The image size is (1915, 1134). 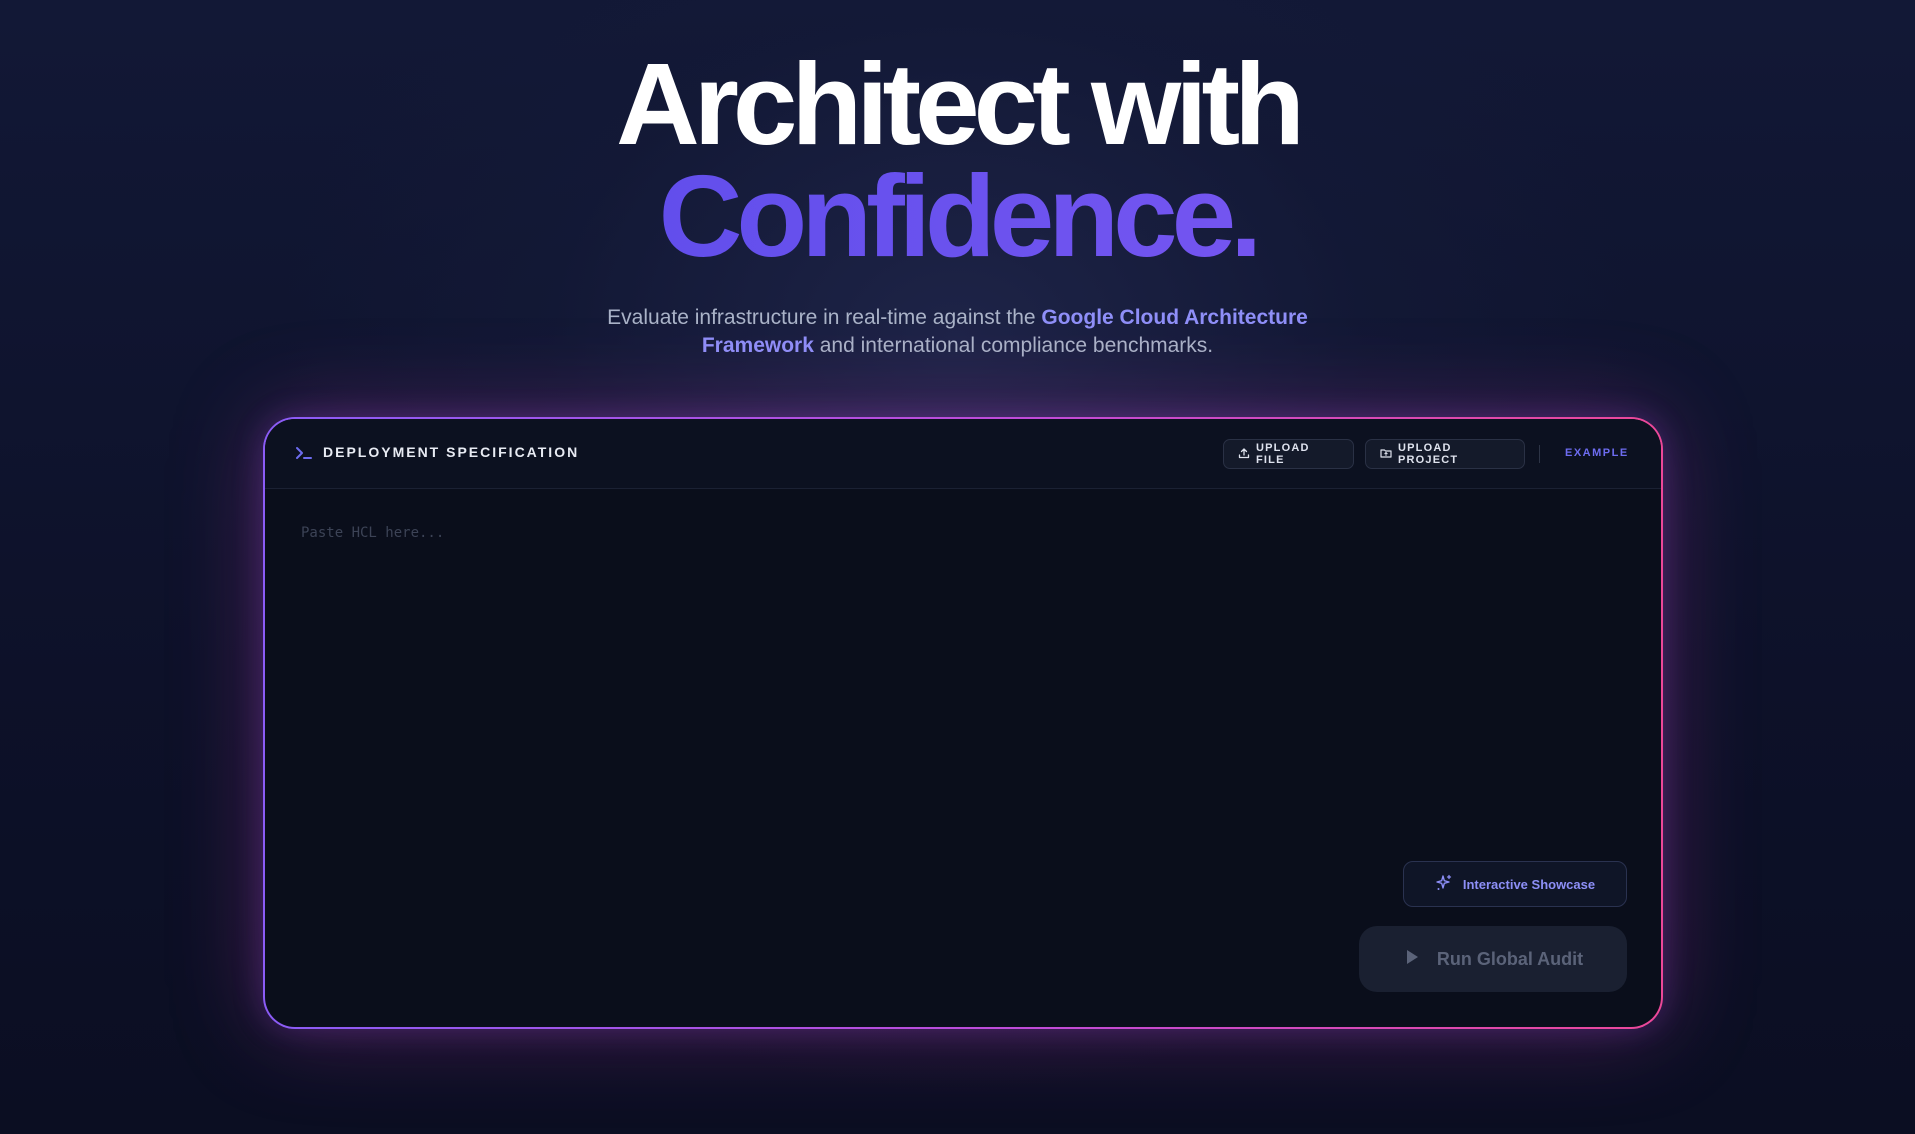 What do you see at coordinates (451, 452) in the screenshot?
I see `panel-title: DEPLOYMENT SPECIFICATION` at bounding box center [451, 452].